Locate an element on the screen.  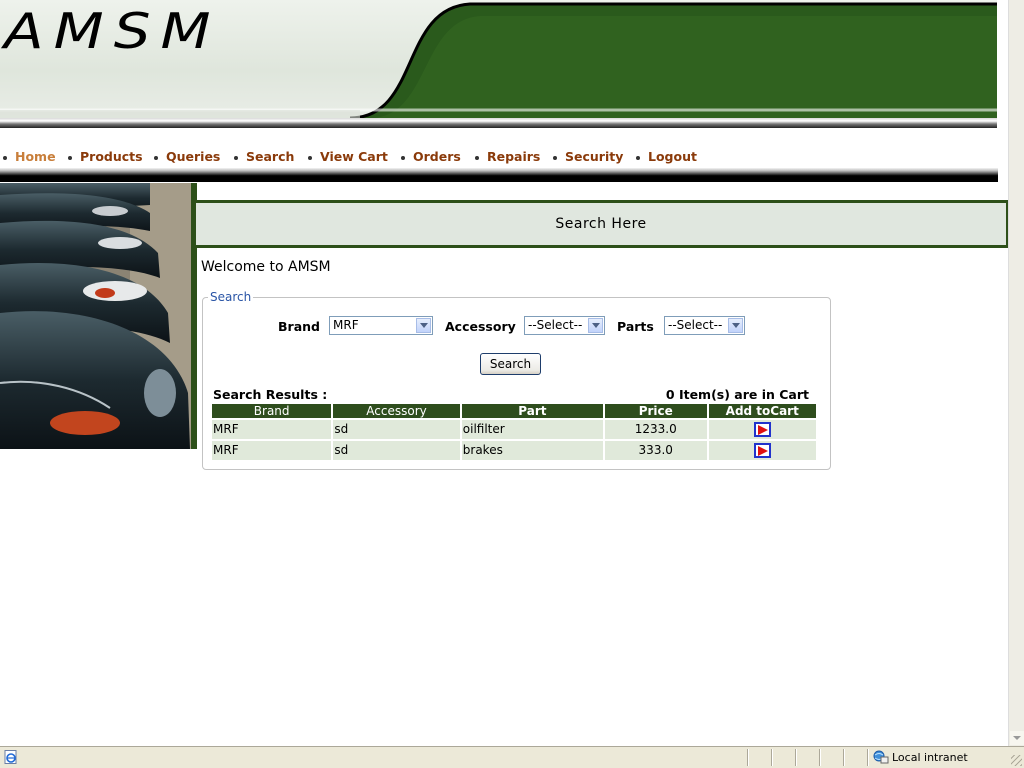
accessory-select-value: --Select-- is located at coordinates (555, 325).